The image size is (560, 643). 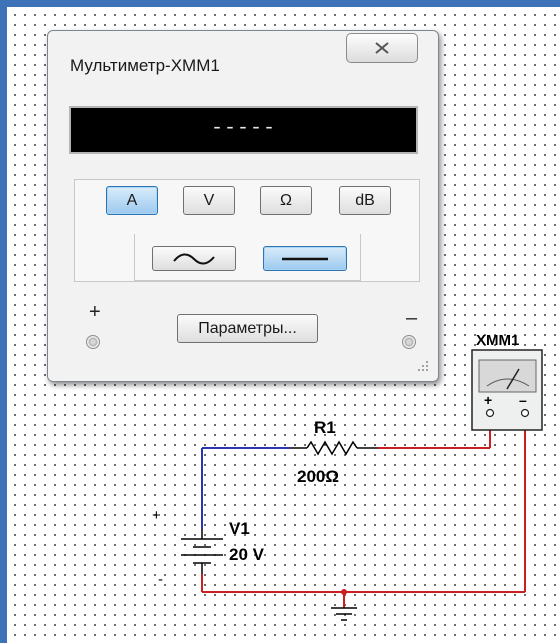 I want to click on dc-button, so click(x=305, y=258).